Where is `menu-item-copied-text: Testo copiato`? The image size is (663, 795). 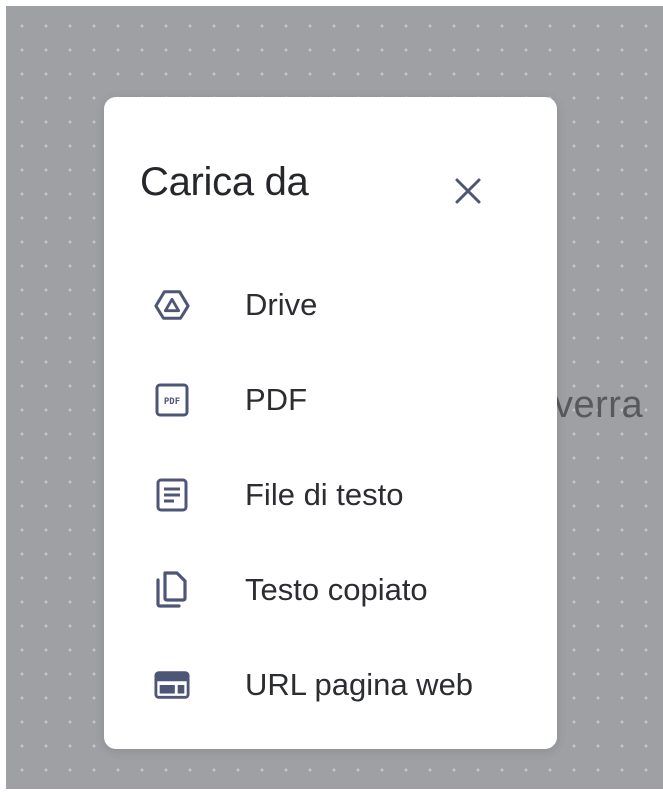
menu-item-copied-text: Testo copiato is located at coordinates (330, 591).